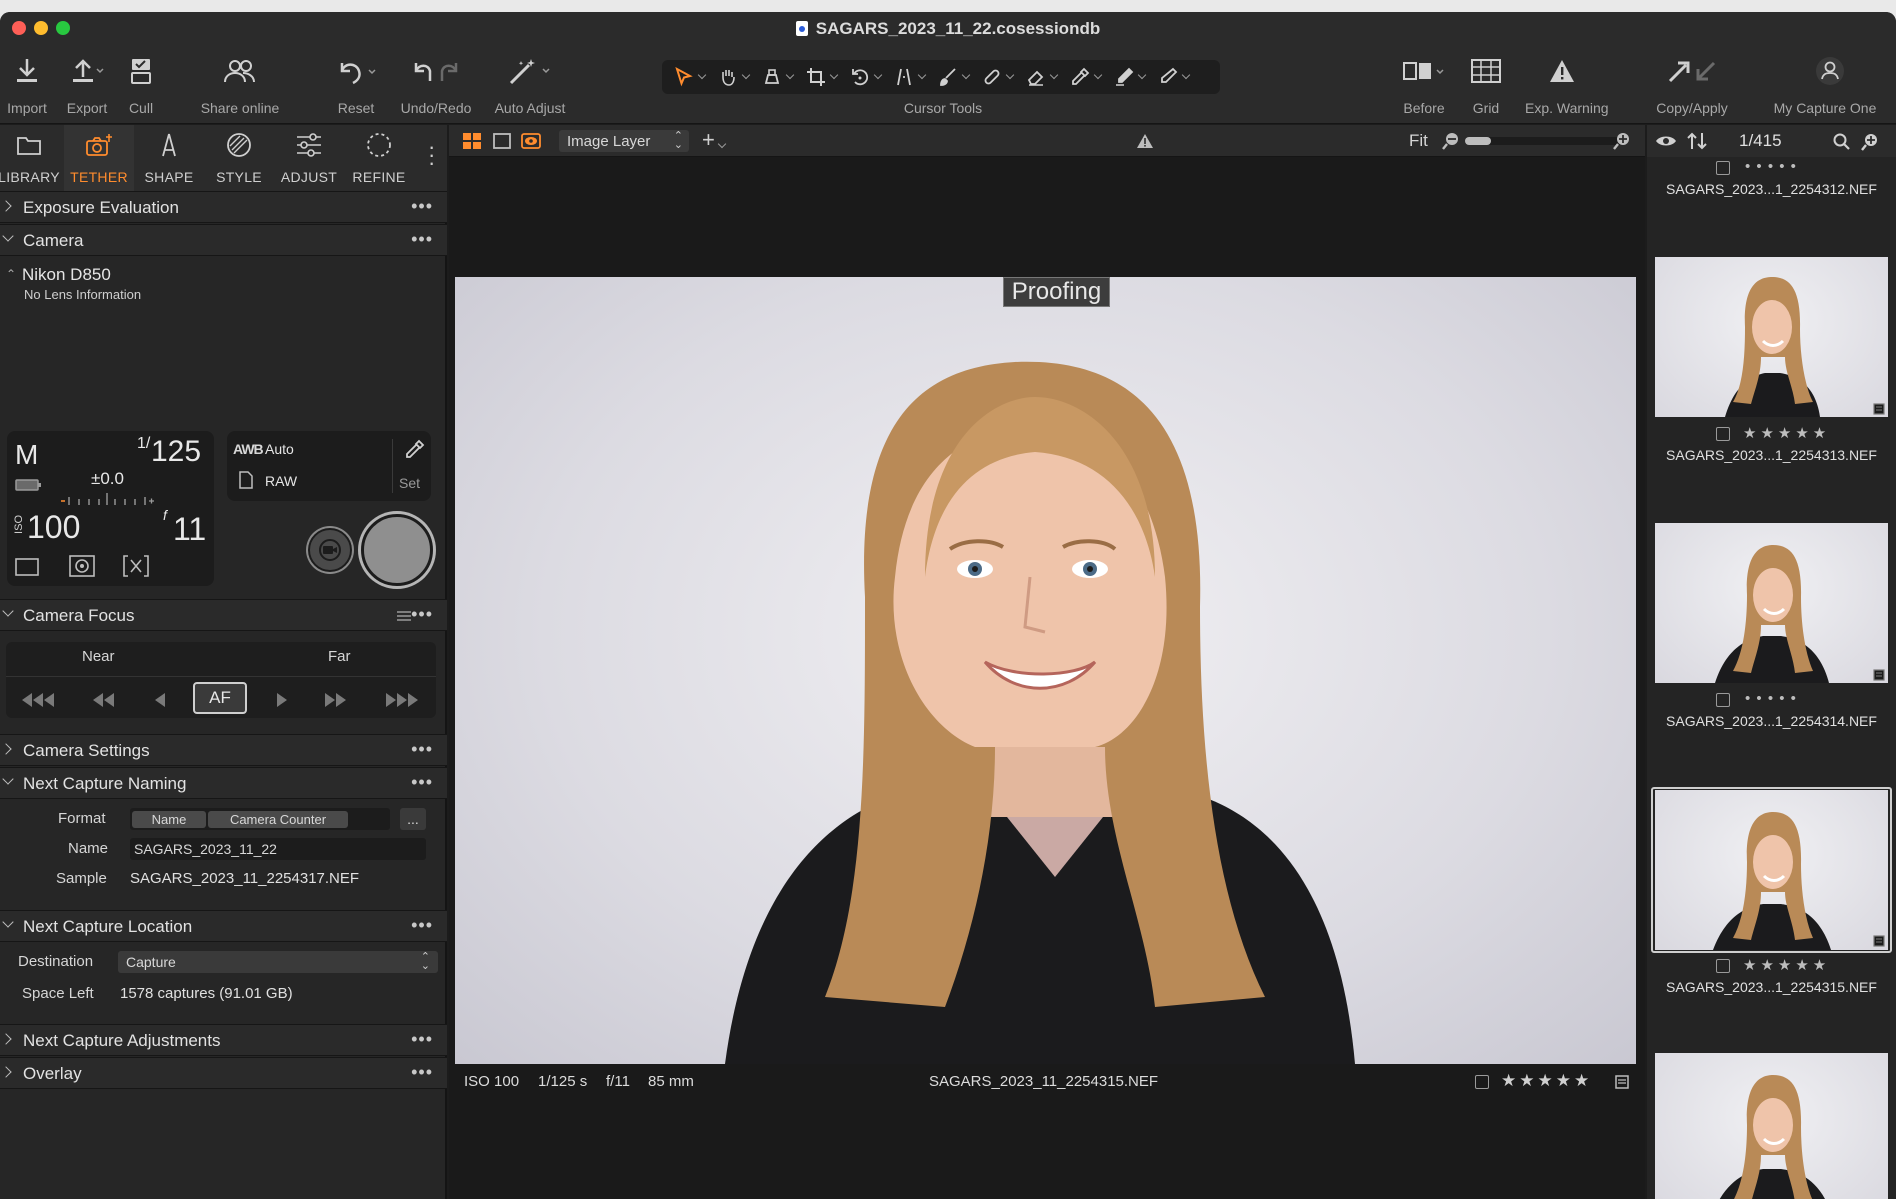  Describe the element at coordinates (1825, 84) in the screenshot. I see `my-capture-one-button: My Capture One` at that location.